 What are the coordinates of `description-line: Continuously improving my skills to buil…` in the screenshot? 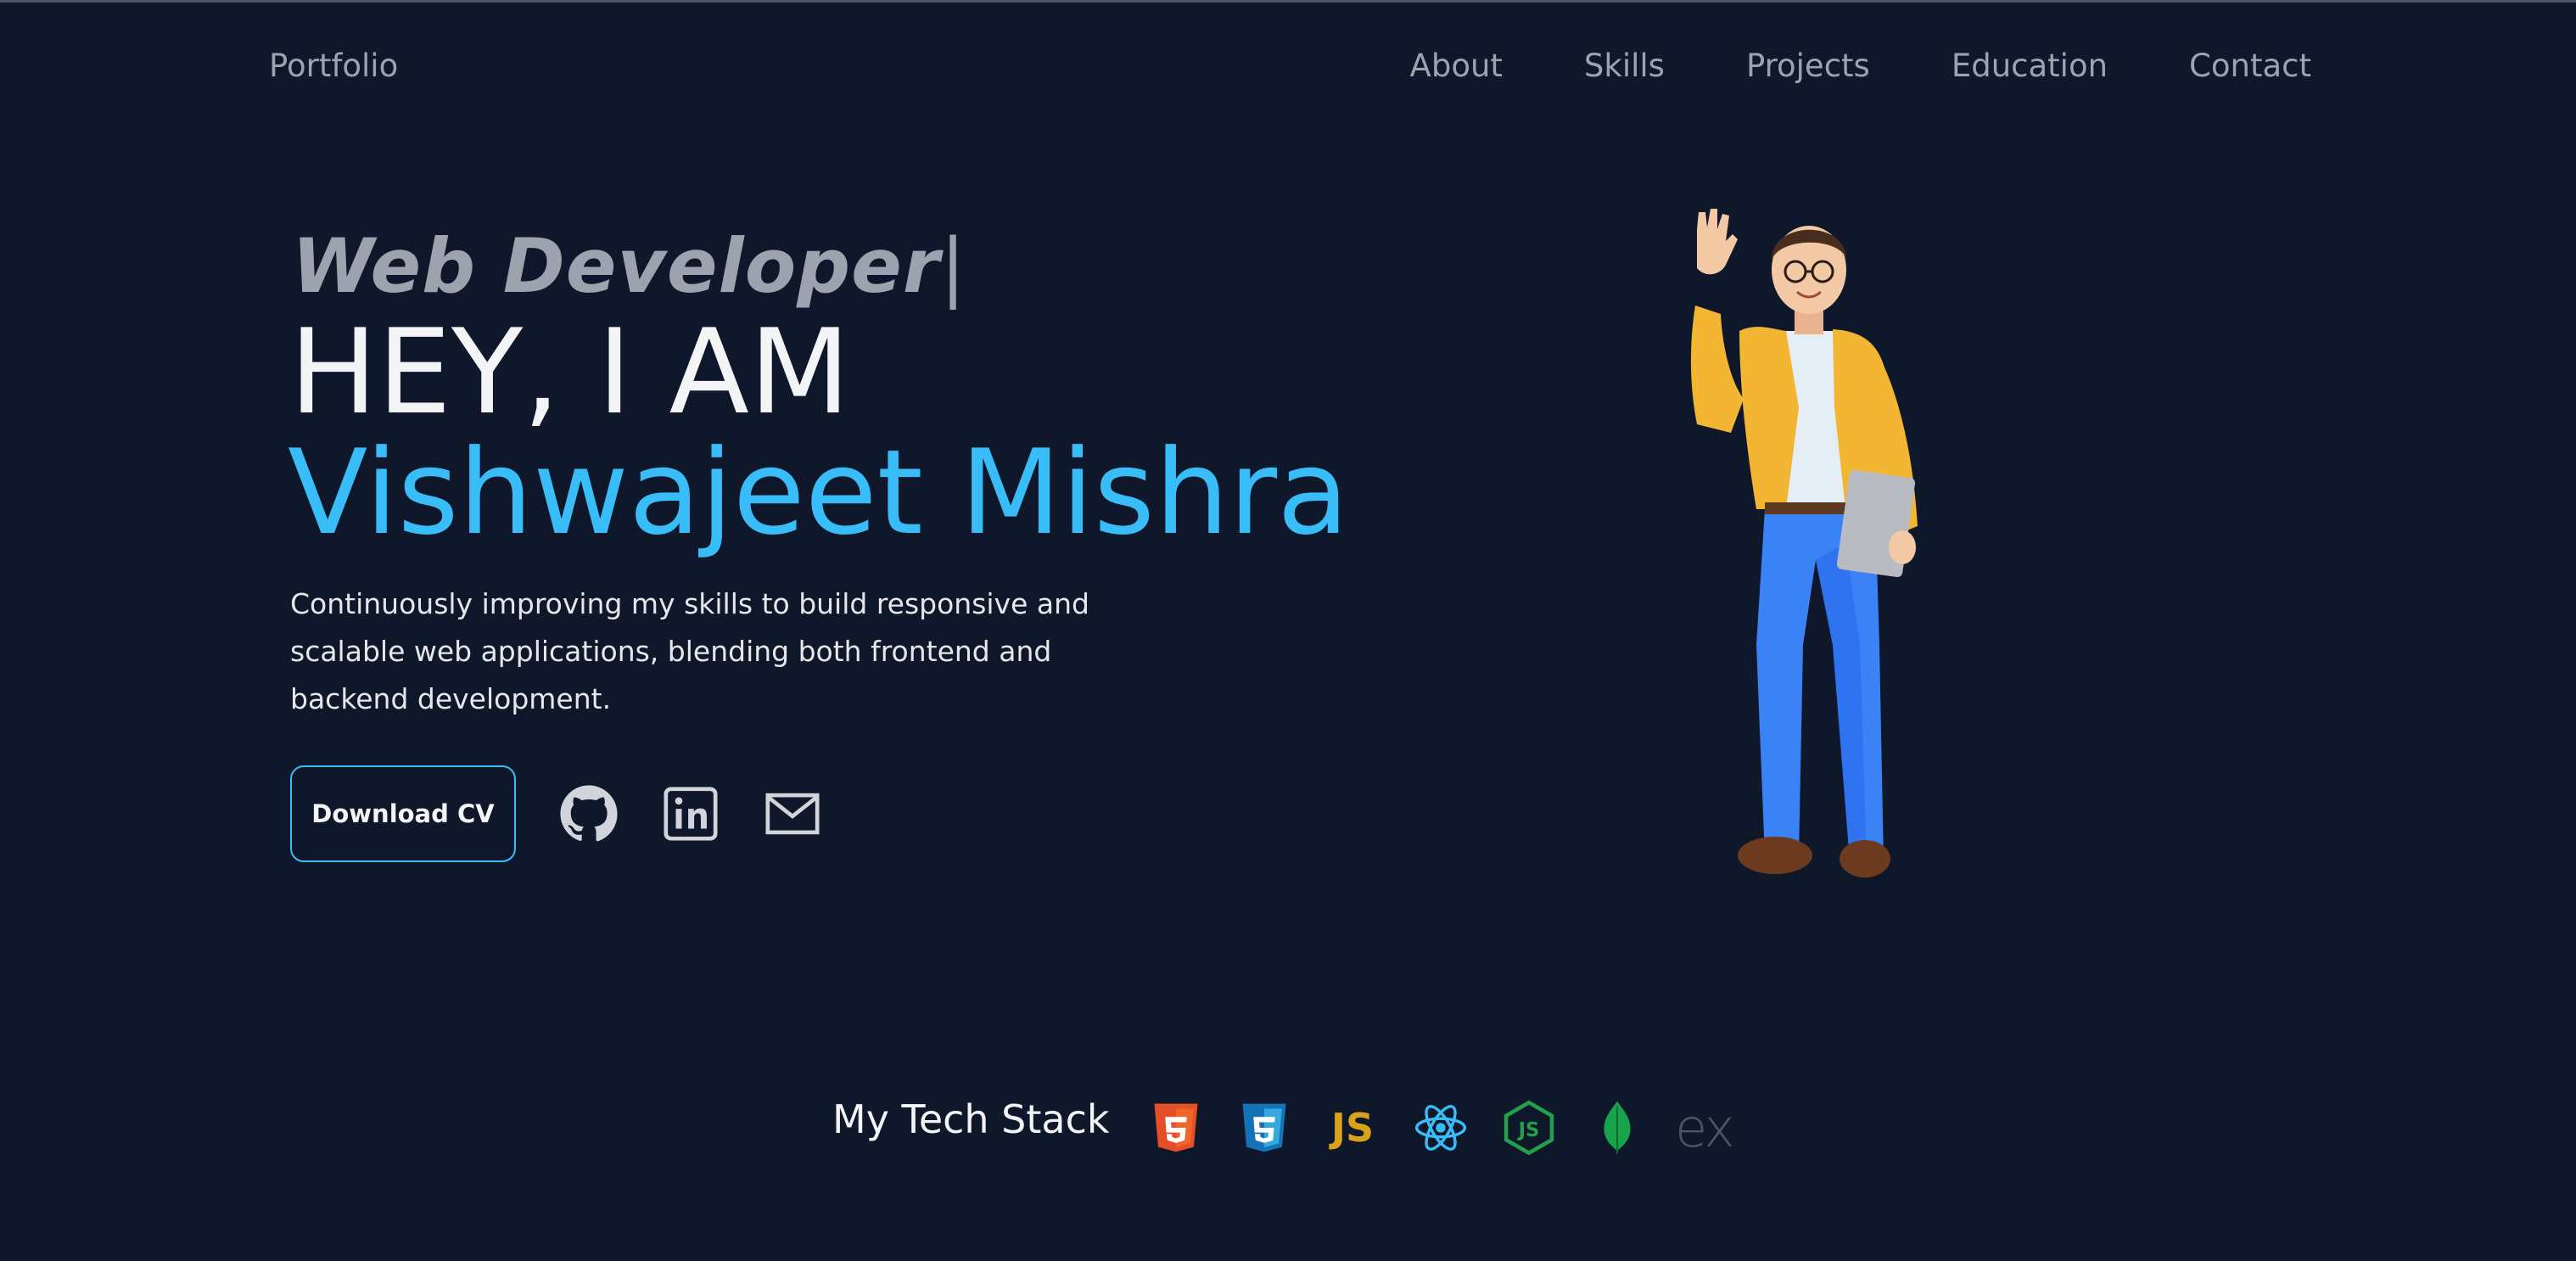 It's located at (689, 603).